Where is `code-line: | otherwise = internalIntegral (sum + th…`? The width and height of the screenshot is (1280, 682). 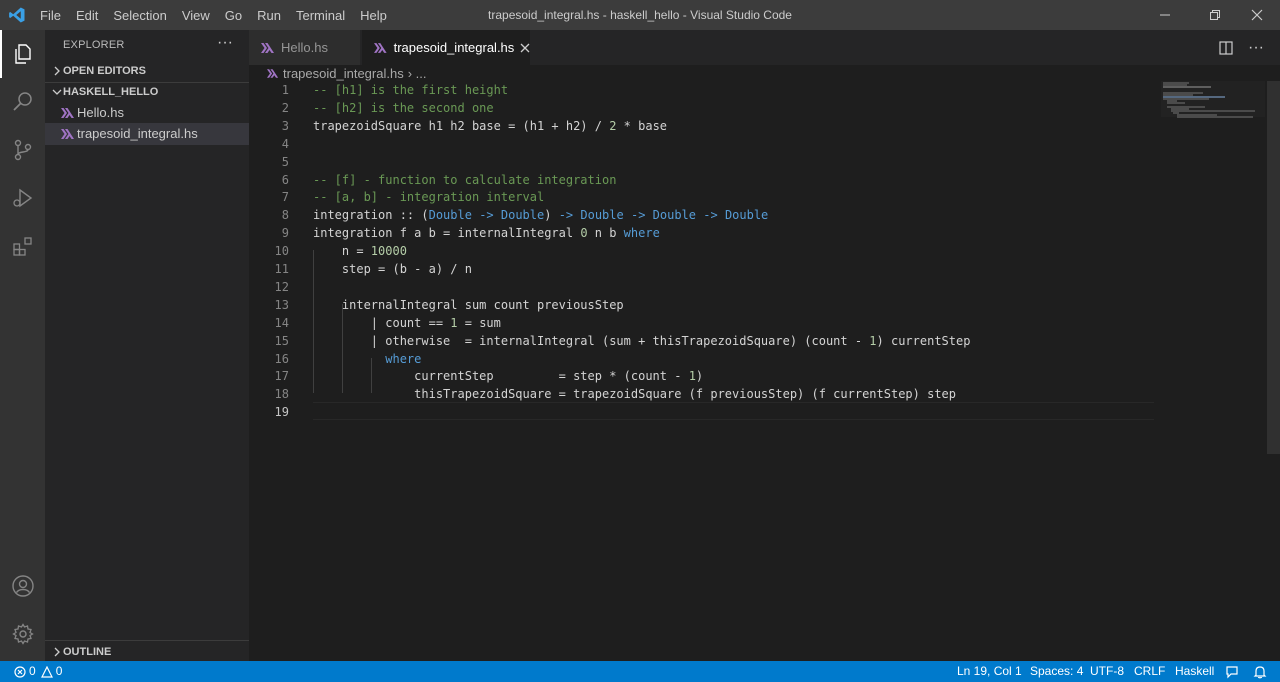 code-line: | otherwise = internalIntegral (sum + th… is located at coordinates (642, 340).